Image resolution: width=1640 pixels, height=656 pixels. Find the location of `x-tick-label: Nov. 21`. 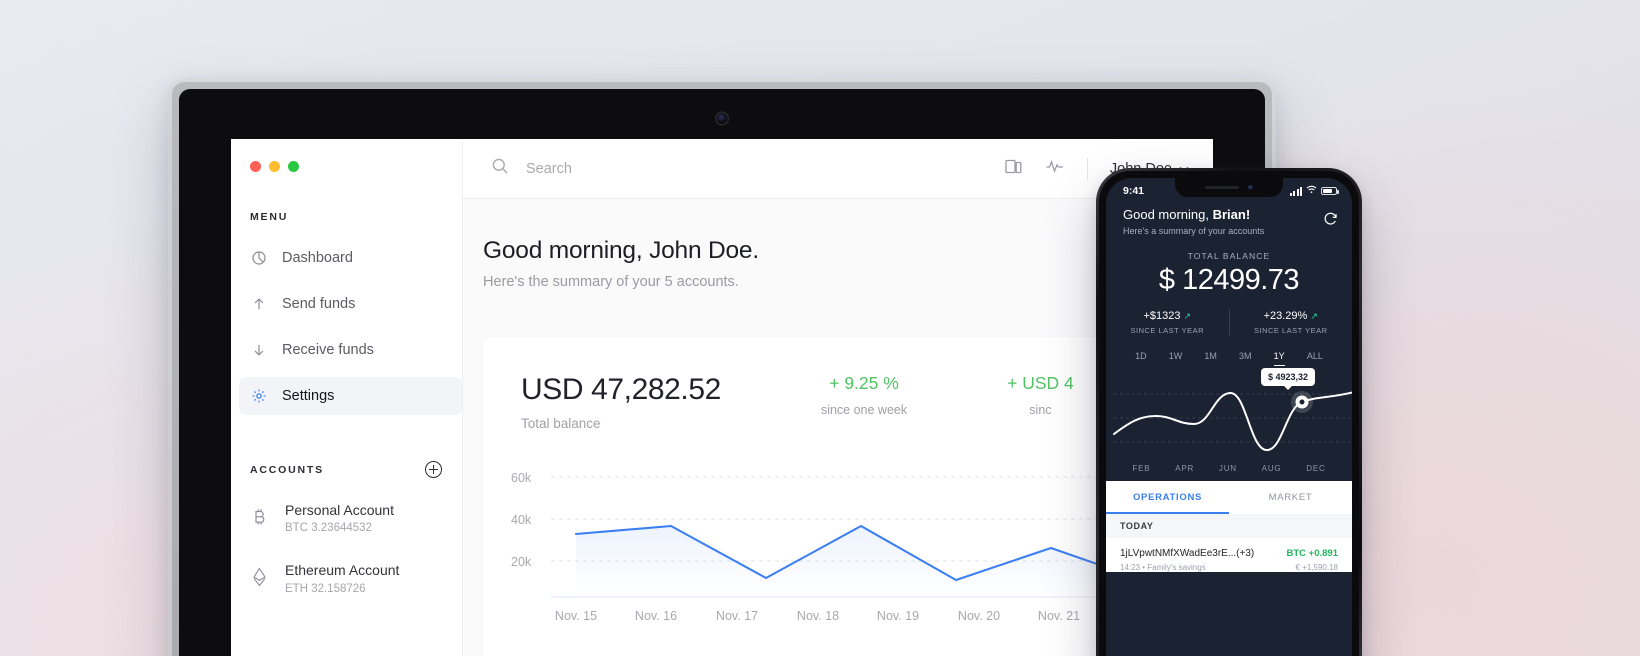

x-tick-label: Nov. 21 is located at coordinates (1059, 616).